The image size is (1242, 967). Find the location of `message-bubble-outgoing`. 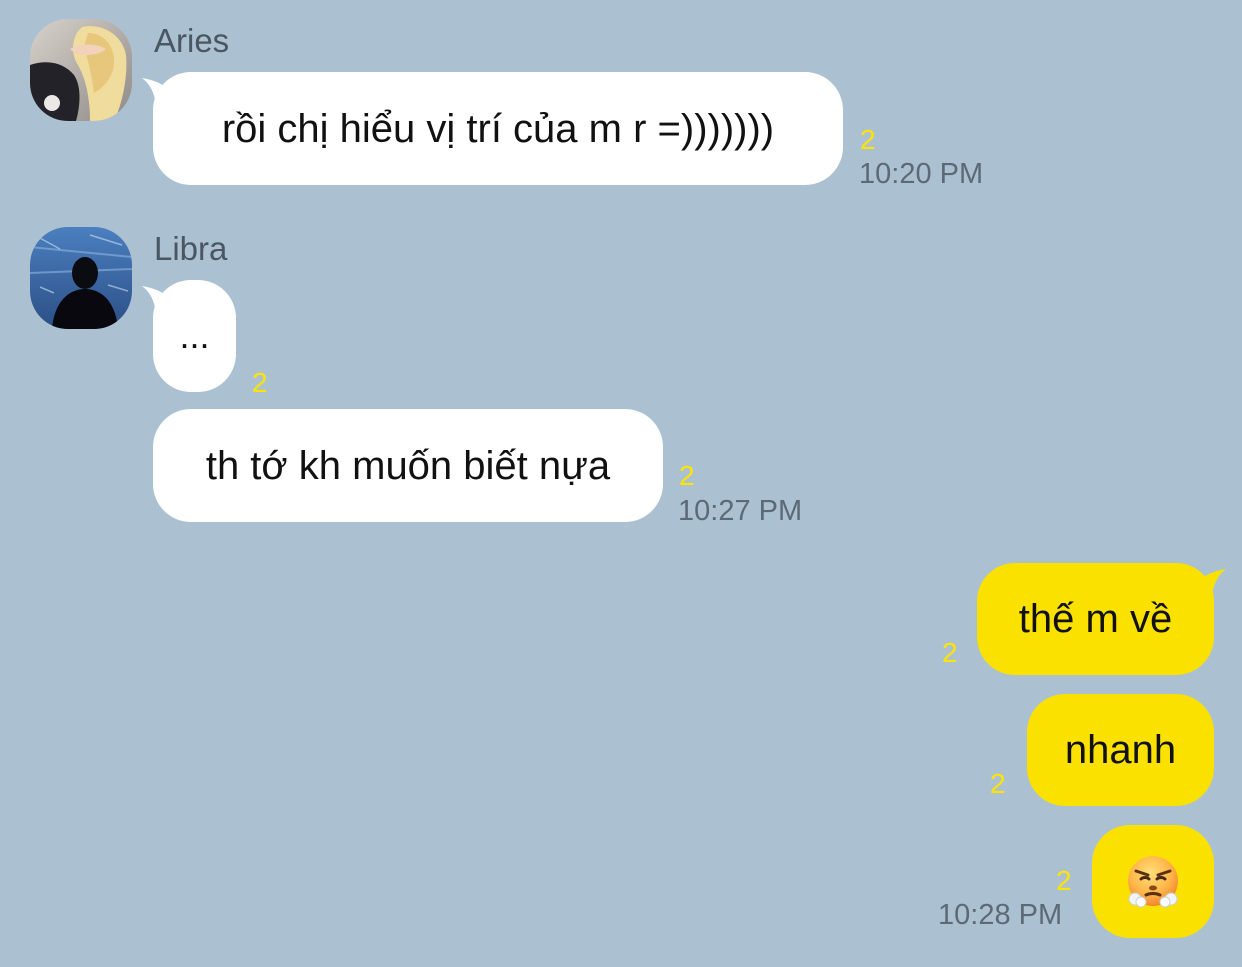

message-bubble-outgoing is located at coordinates (1153, 881).